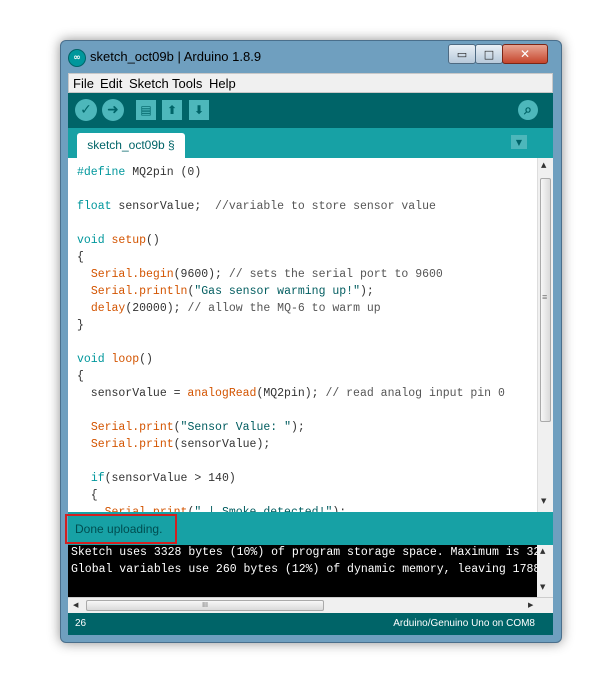 Image resolution: width=608 pixels, height=676 pixels. What do you see at coordinates (131, 145) in the screenshot?
I see `tab-sketch: sketch_oct09b §` at bounding box center [131, 145].